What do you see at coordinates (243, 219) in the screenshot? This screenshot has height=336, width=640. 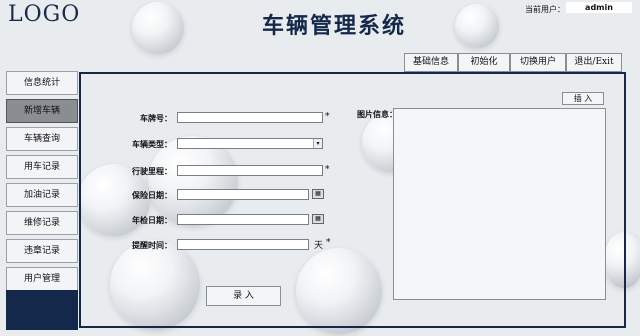 I see `inspection-date-input` at bounding box center [243, 219].